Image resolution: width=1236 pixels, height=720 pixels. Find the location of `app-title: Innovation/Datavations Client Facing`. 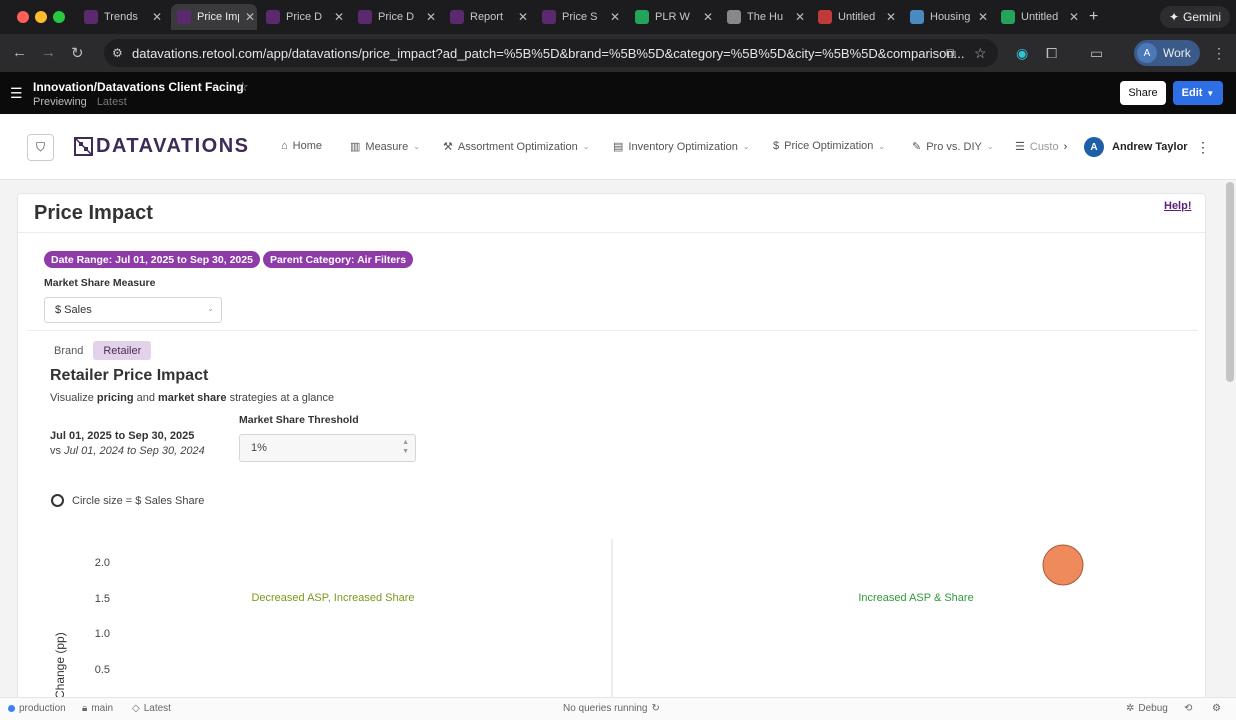

app-title: Innovation/Datavations Client Facing is located at coordinates (138, 87).